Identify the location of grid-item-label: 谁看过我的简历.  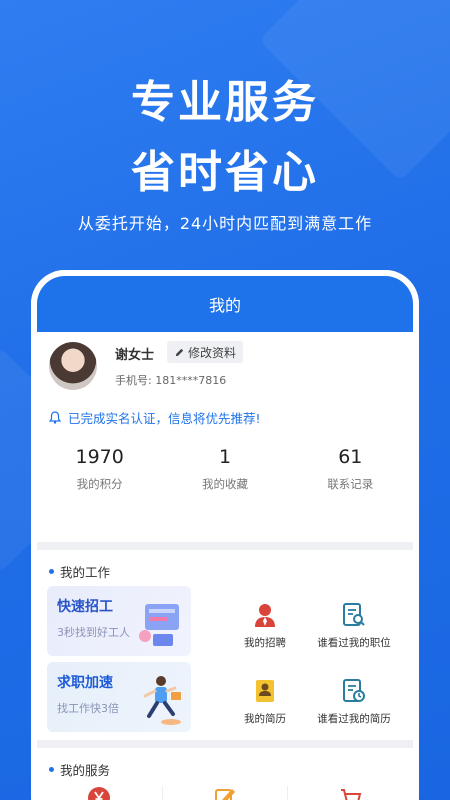
(354, 719).